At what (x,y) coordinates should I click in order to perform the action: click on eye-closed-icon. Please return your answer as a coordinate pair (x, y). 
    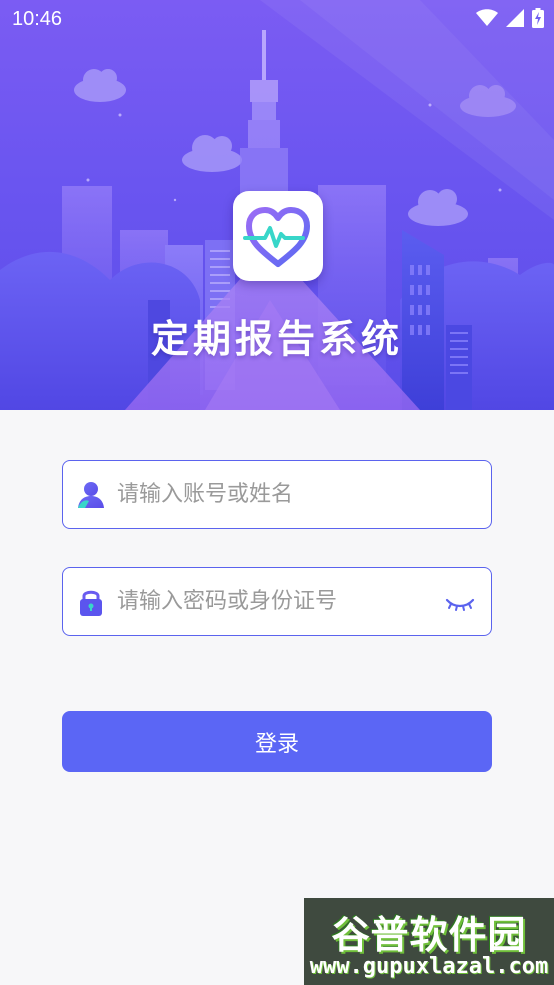
    Looking at the image, I should click on (460, 604).